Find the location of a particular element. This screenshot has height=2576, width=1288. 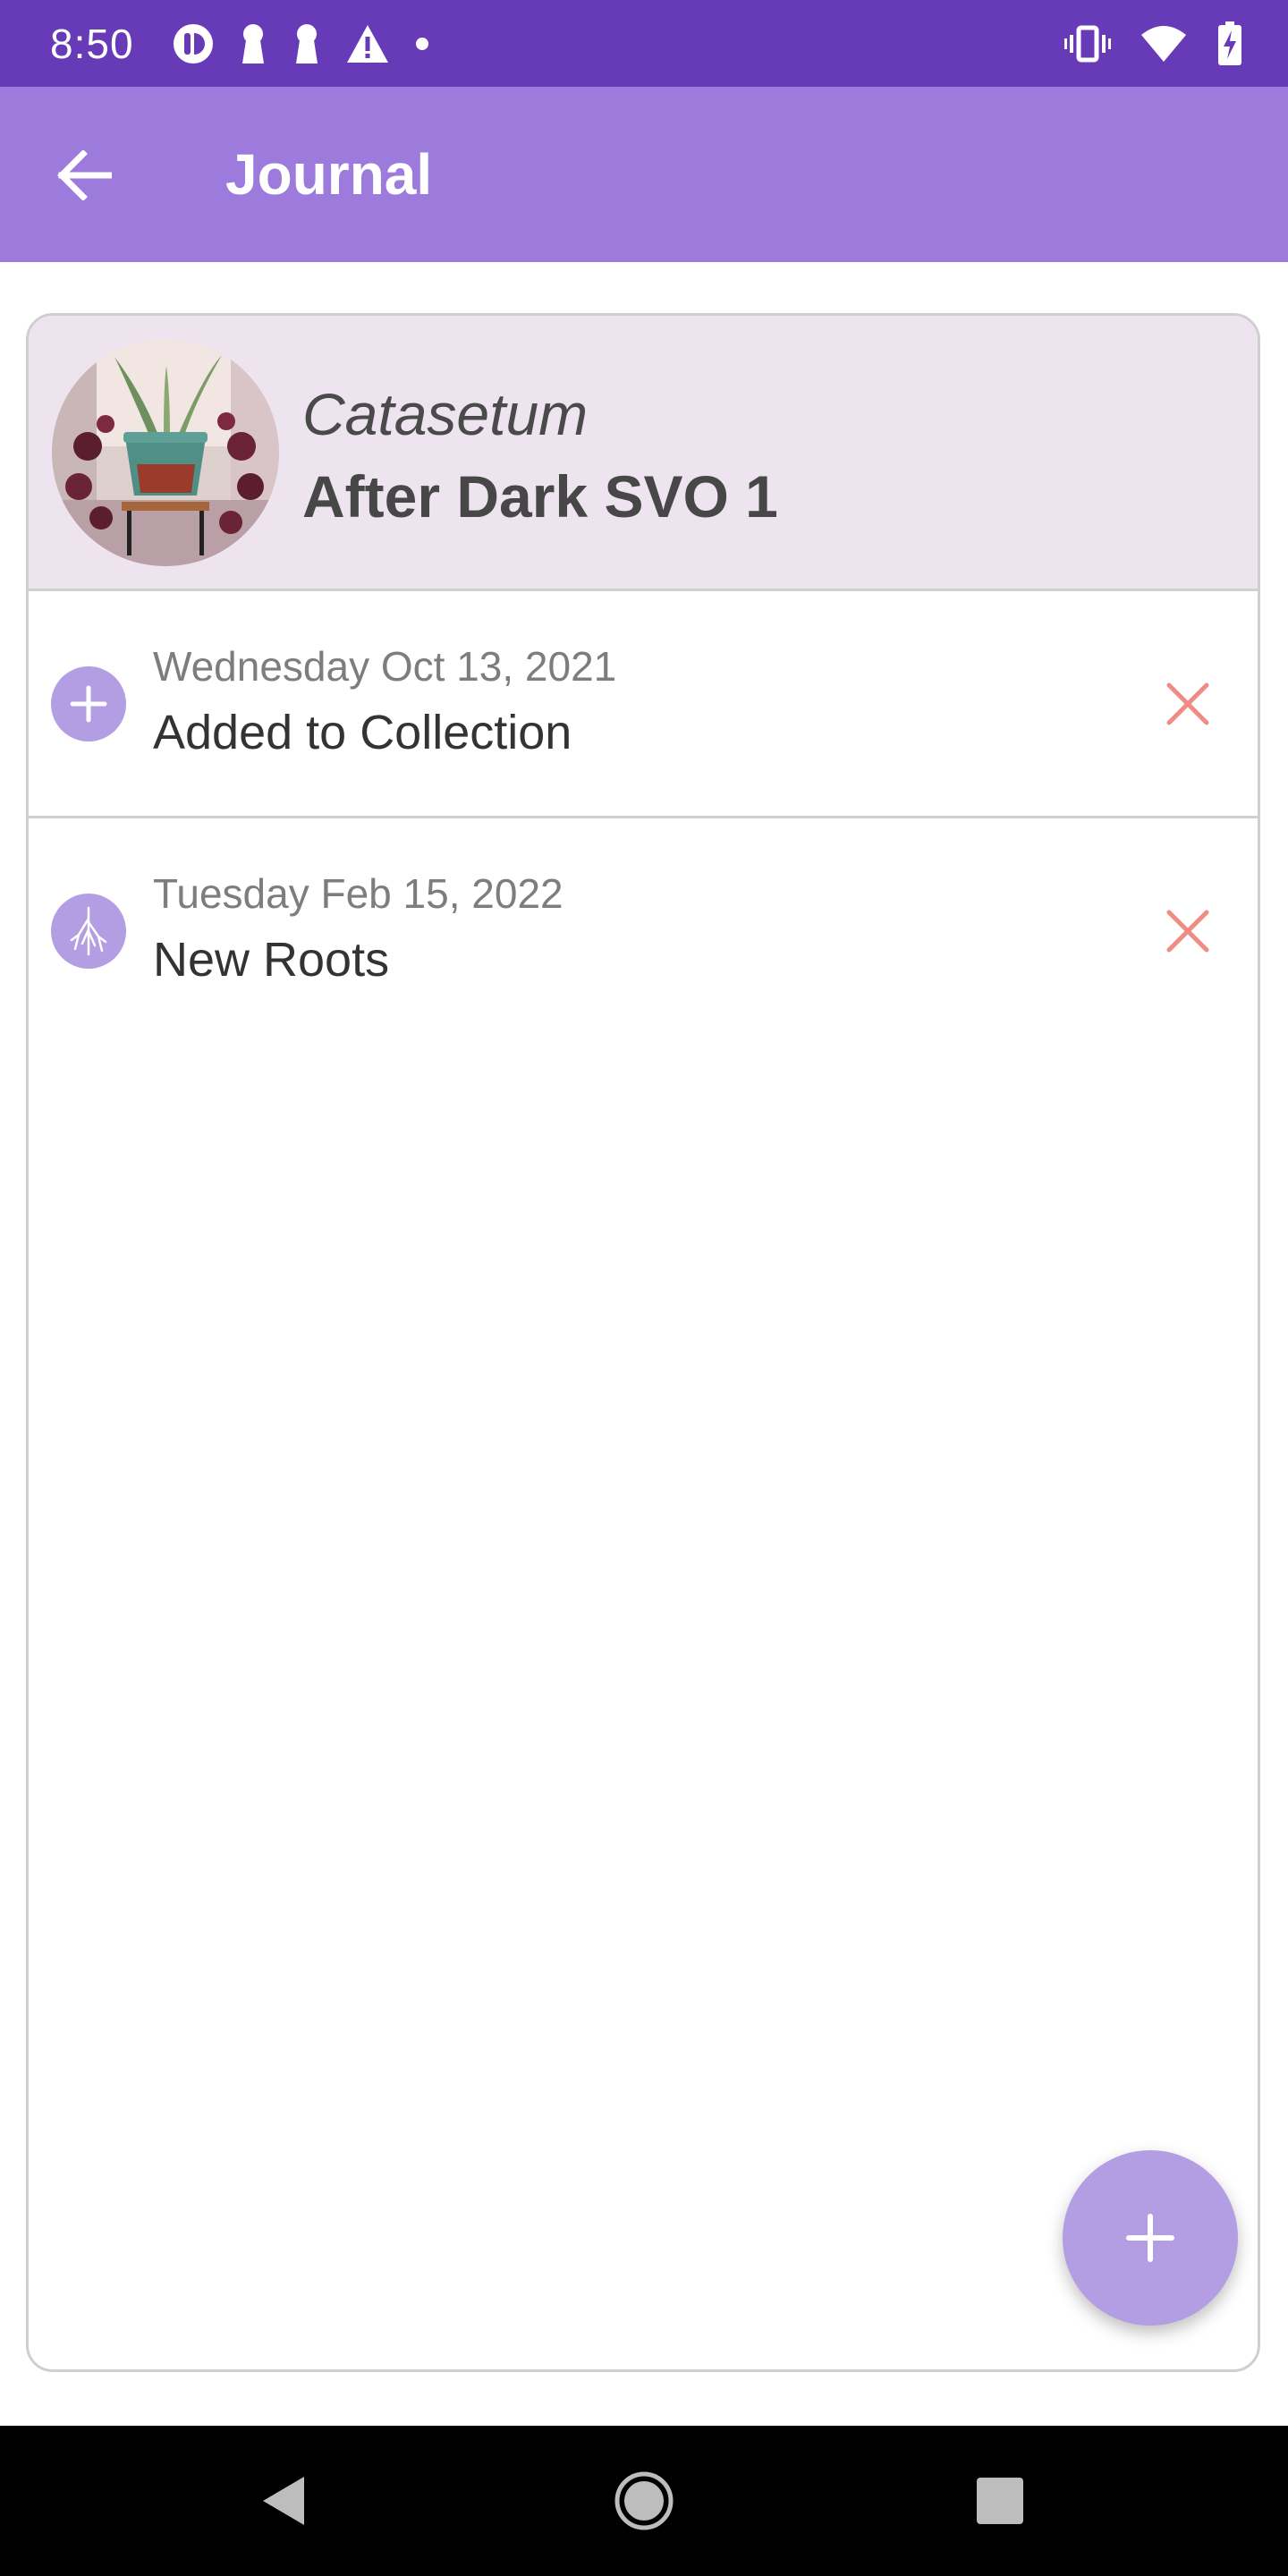

plant-header: Catasetum After Dark SVO 1 is located at coordinates (643, 453).